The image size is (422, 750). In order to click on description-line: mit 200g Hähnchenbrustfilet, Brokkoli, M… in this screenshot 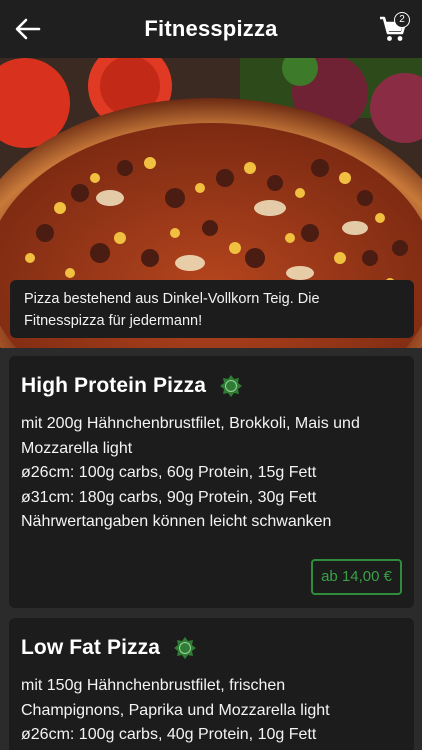, I will do `click(190, 423)`.